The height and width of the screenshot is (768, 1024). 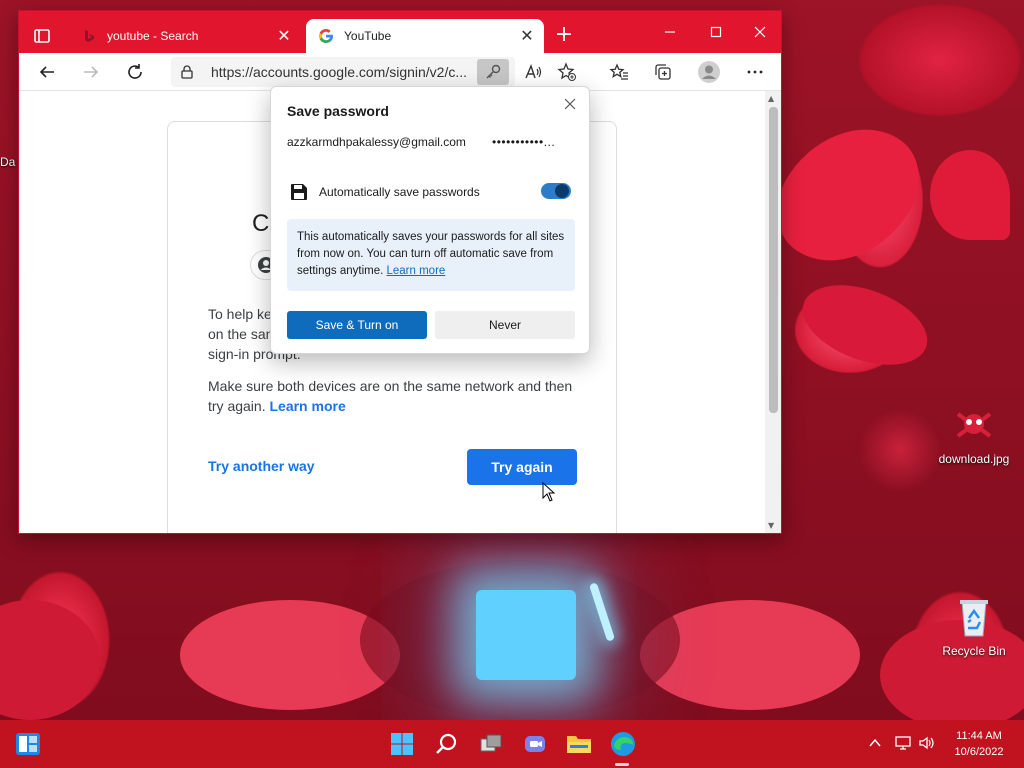 What do you see at coordinates (564, 36) in the screenshot?
I see `new-tab-button: +` at bounding box center [564, 36].